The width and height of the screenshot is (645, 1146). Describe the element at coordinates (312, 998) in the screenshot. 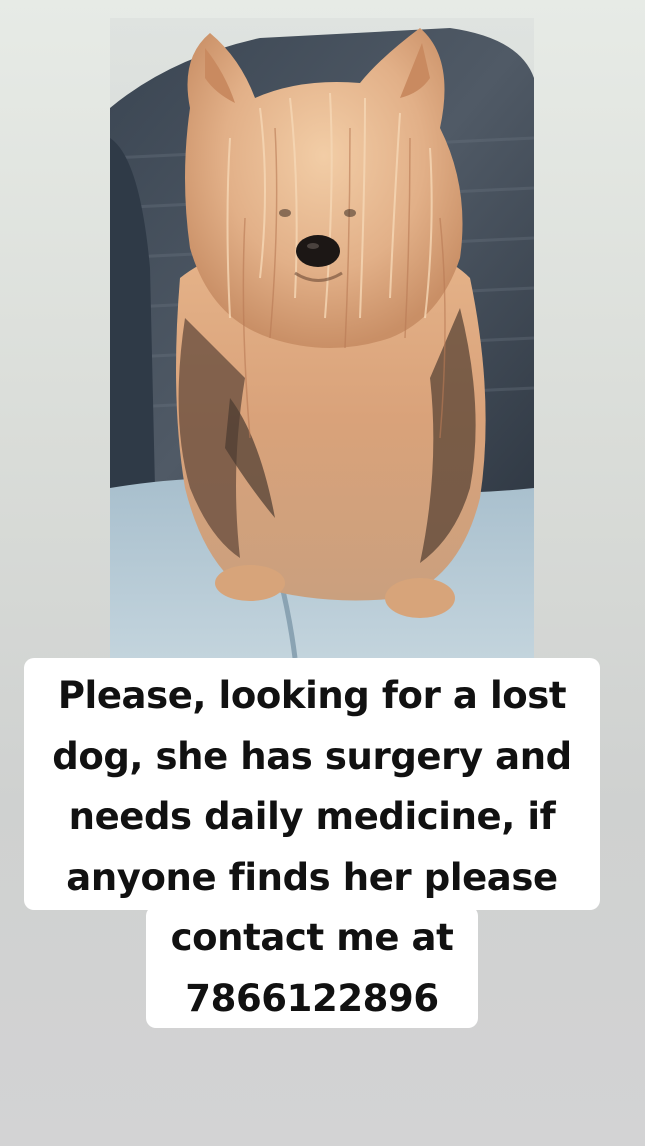

I see `phone-number: 7866122896` at that location.